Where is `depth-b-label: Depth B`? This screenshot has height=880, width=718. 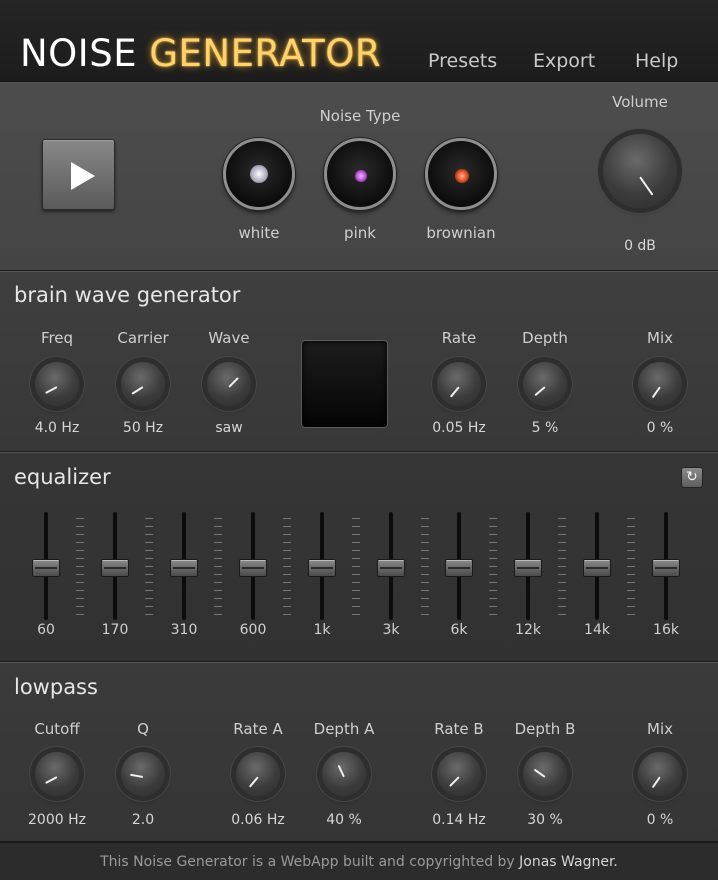
depth-b-label: Depth B is located at coordinates (545, 729).